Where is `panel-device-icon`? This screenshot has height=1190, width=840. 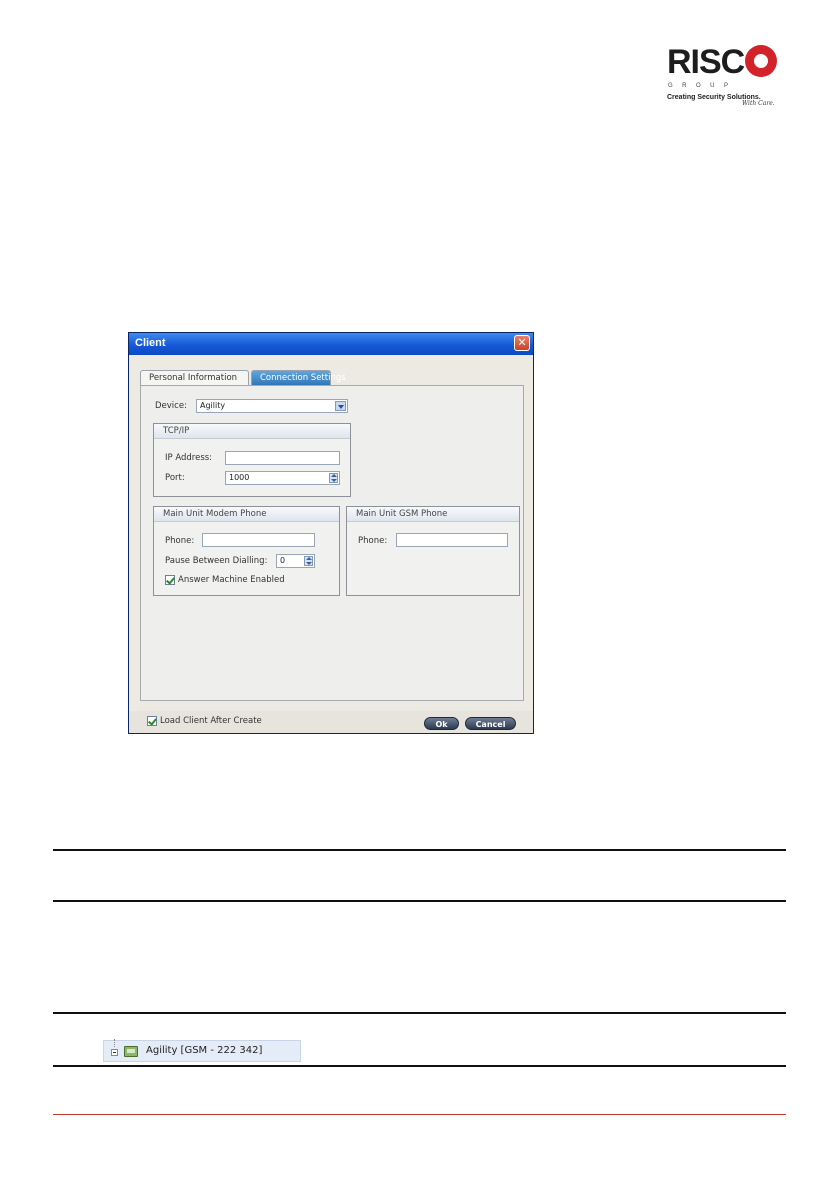
panel-device-icon is located at coordinates (131, 1051).